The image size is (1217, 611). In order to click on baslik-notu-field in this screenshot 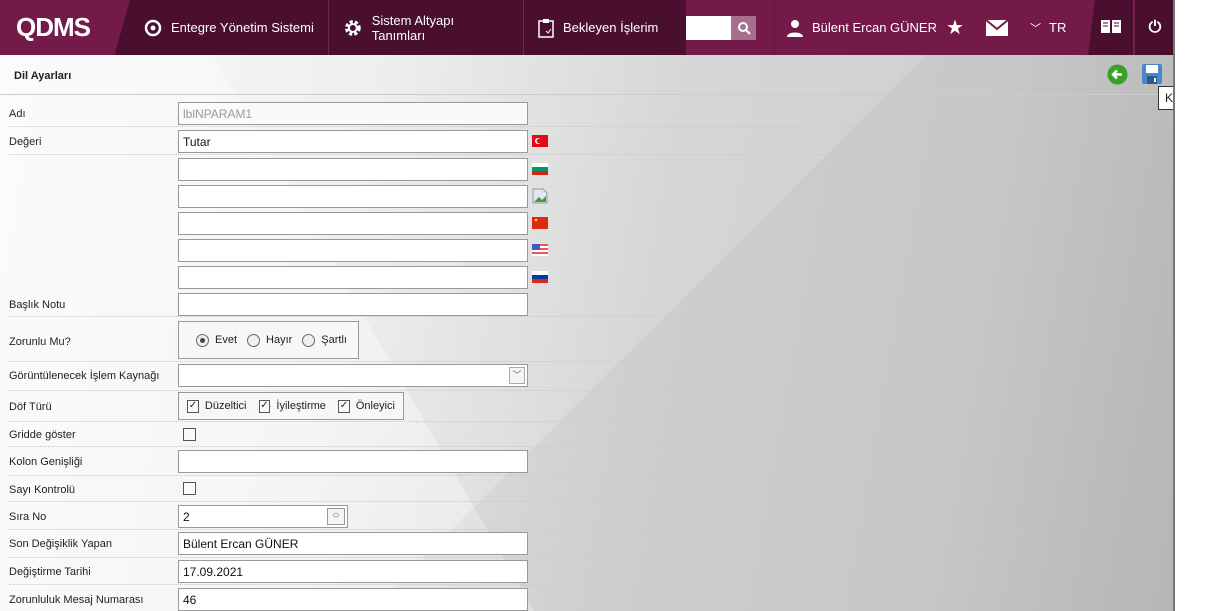, I will do `click(353, 304)`.